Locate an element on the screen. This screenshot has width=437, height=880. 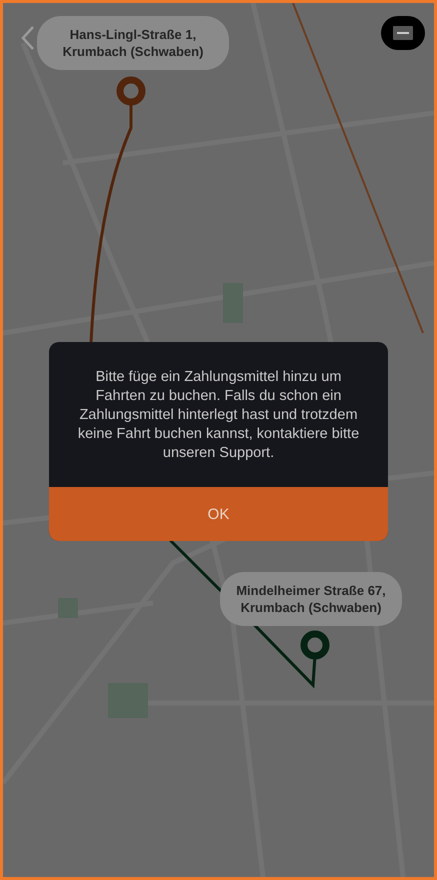
pickup-address-label: Hans-Lingl-Straße 1, Krumbach (Schwaben) is located at coordinates (133, 43).